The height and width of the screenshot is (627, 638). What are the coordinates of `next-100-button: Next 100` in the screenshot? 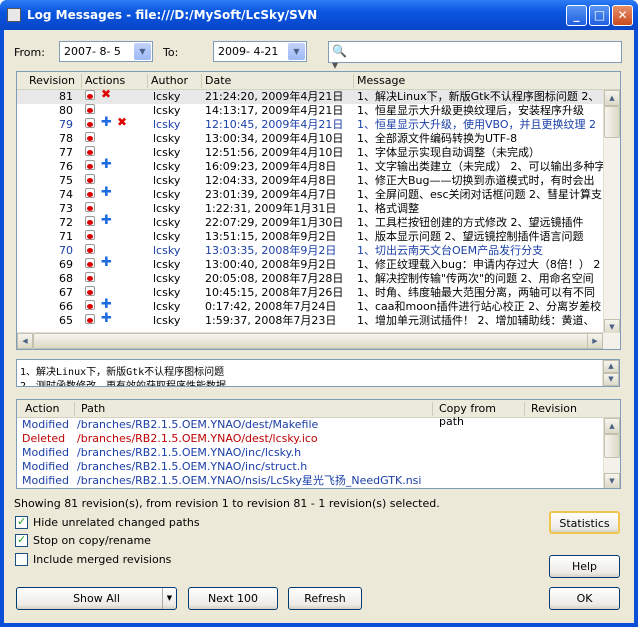 It's located at (233, 598).